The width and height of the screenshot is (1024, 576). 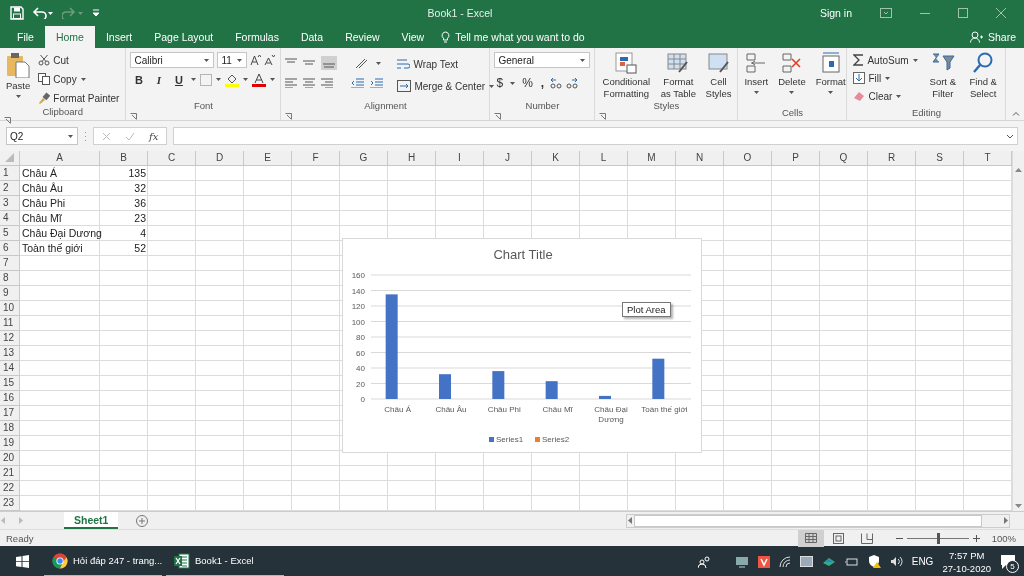 I want to click on horizontal-scrollbar, so click(x=818, y=520).